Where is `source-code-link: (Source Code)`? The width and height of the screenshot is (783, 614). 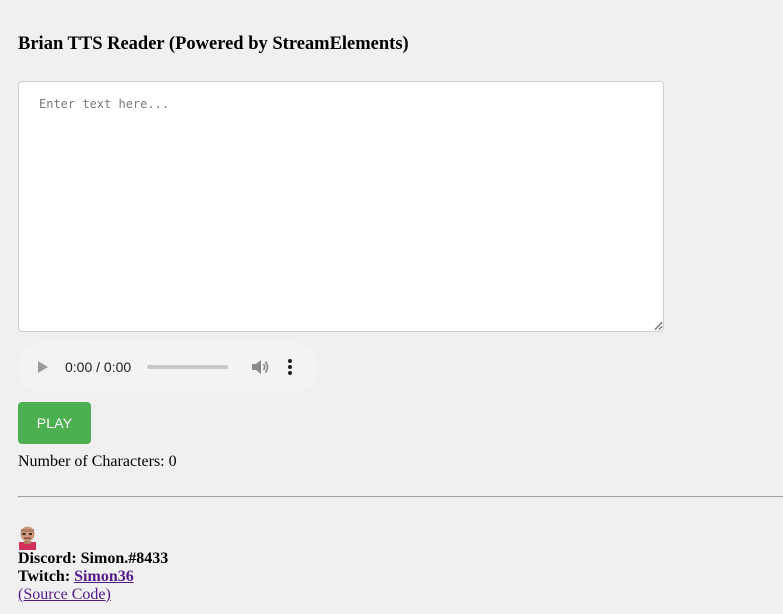 source-code-link: (Source Code) is located at coordinates (64, 594).